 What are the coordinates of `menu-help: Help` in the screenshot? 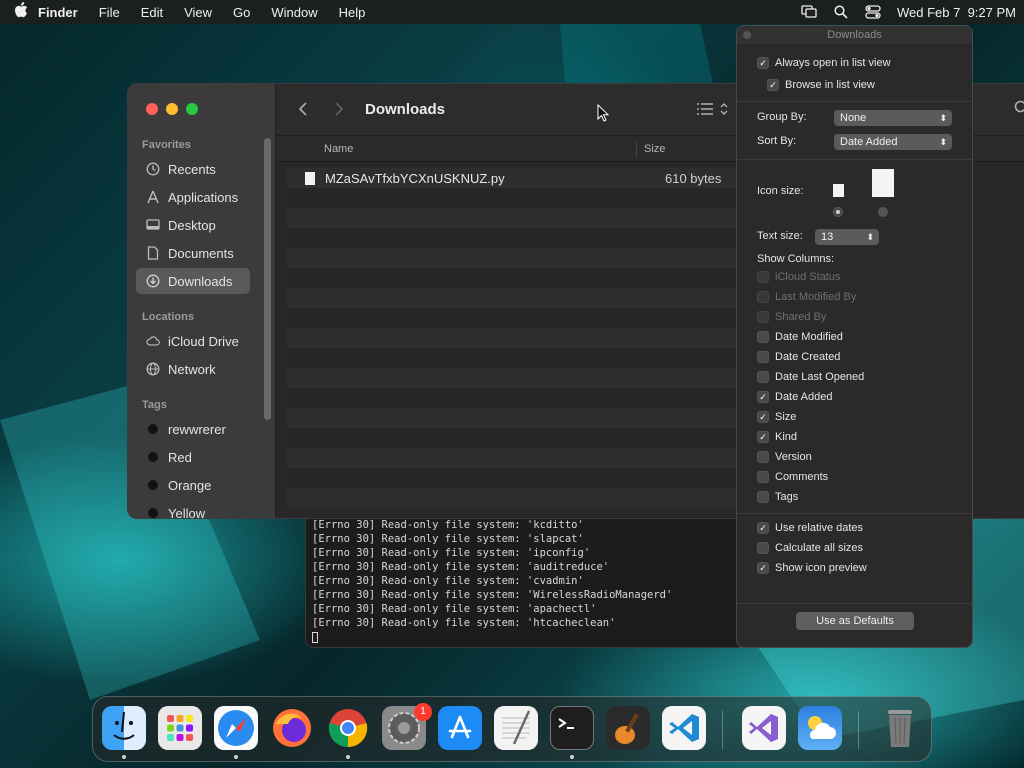 It's located at (352, 12).